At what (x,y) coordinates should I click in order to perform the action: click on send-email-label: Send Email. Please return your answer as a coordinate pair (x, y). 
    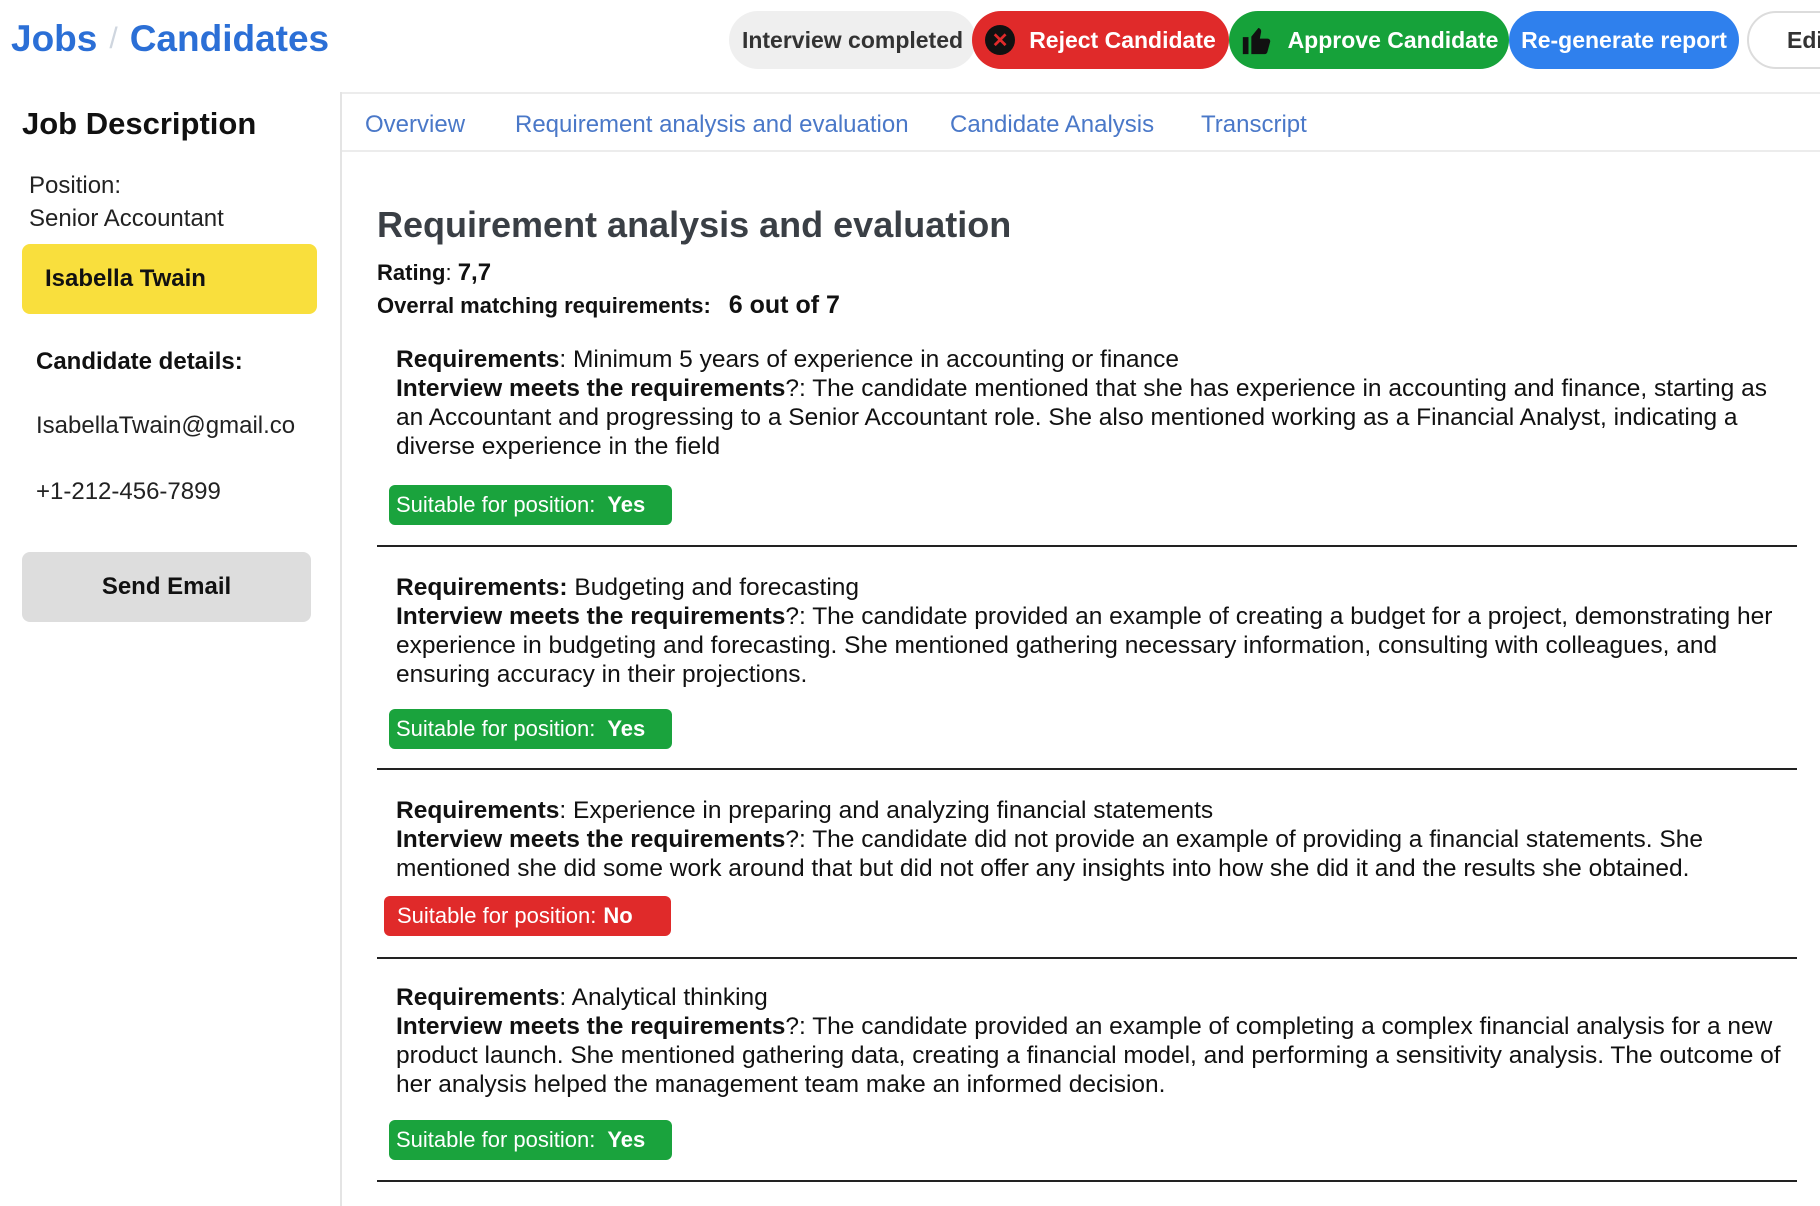
    Looking at the image, I should click on (166, 586).